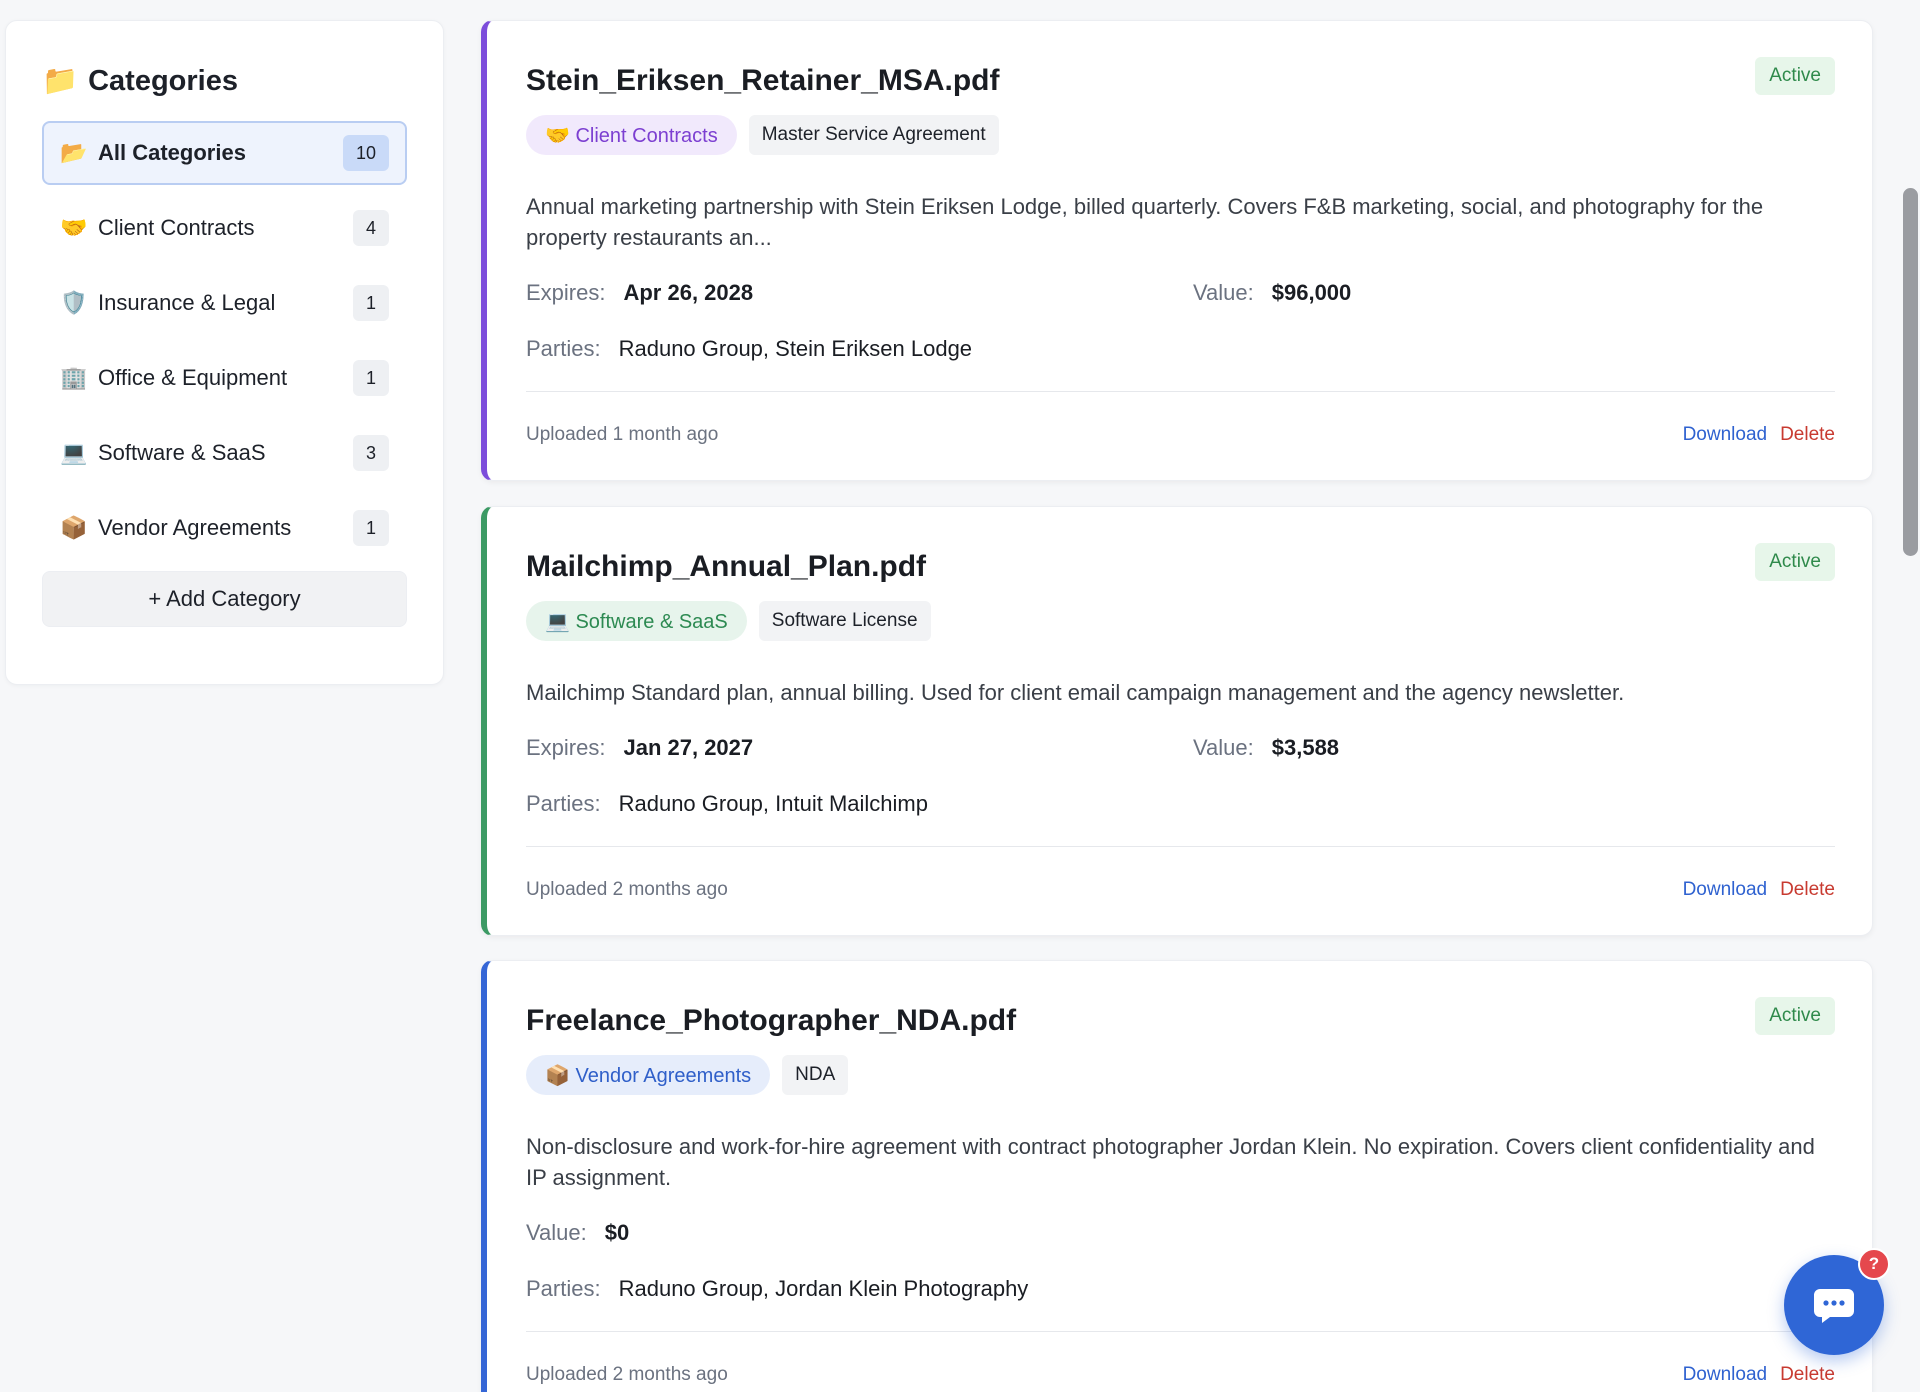 This screenshot has width=1920, height=1392. Describe the element at coordinates (859, 748) in the screenshot. I see `expires-field: Expires: Jan 27, 2027` at that location.